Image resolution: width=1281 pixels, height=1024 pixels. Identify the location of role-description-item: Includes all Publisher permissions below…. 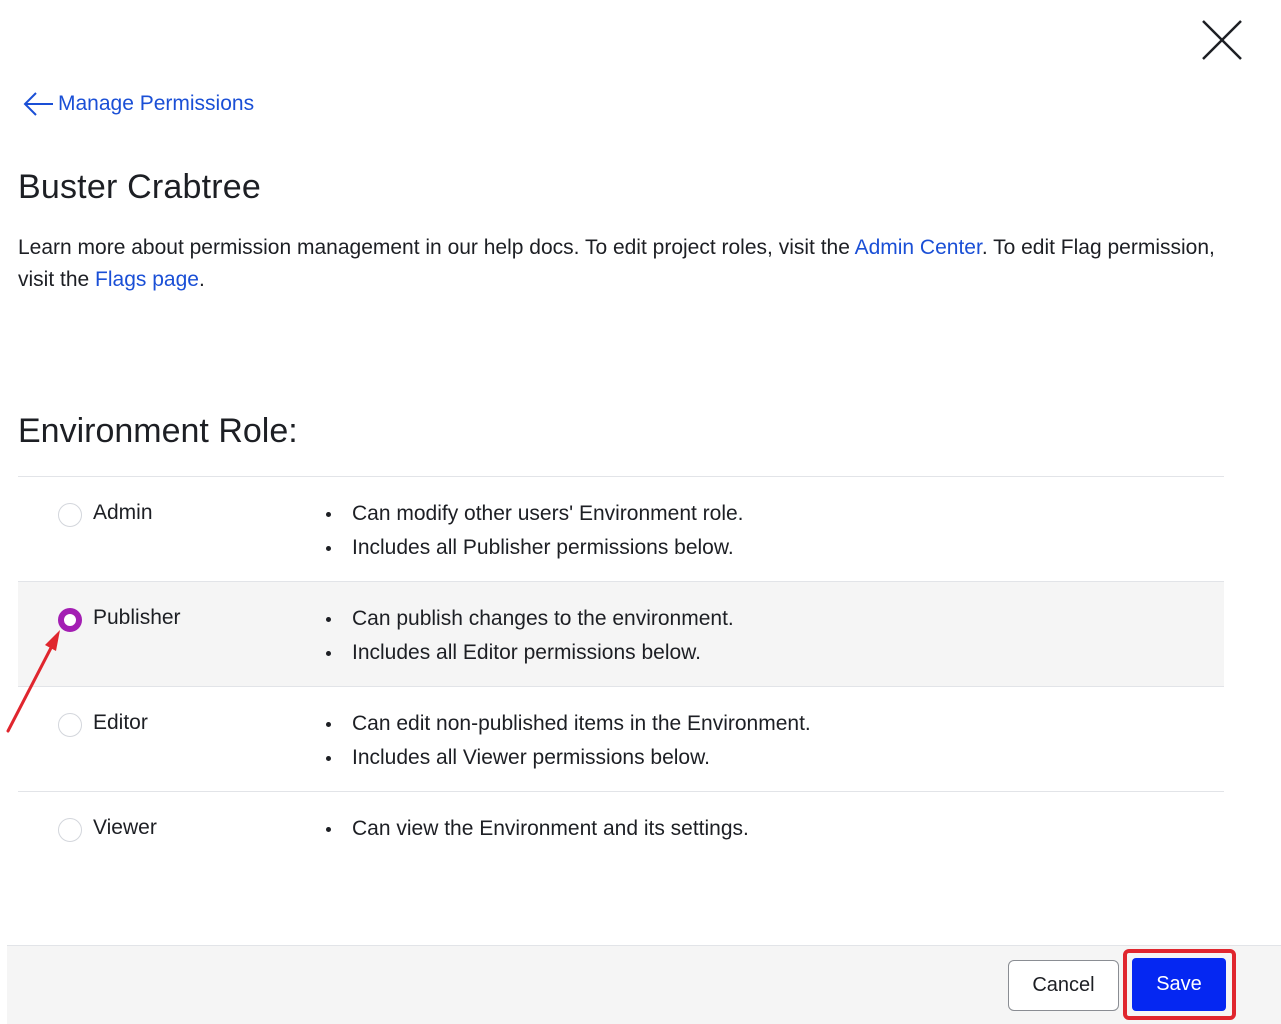
(534, 548).